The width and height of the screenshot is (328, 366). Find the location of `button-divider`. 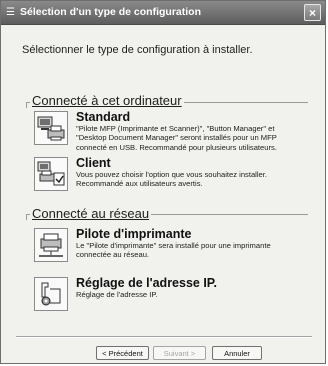

button-divider is located at coordinates (164, 337).